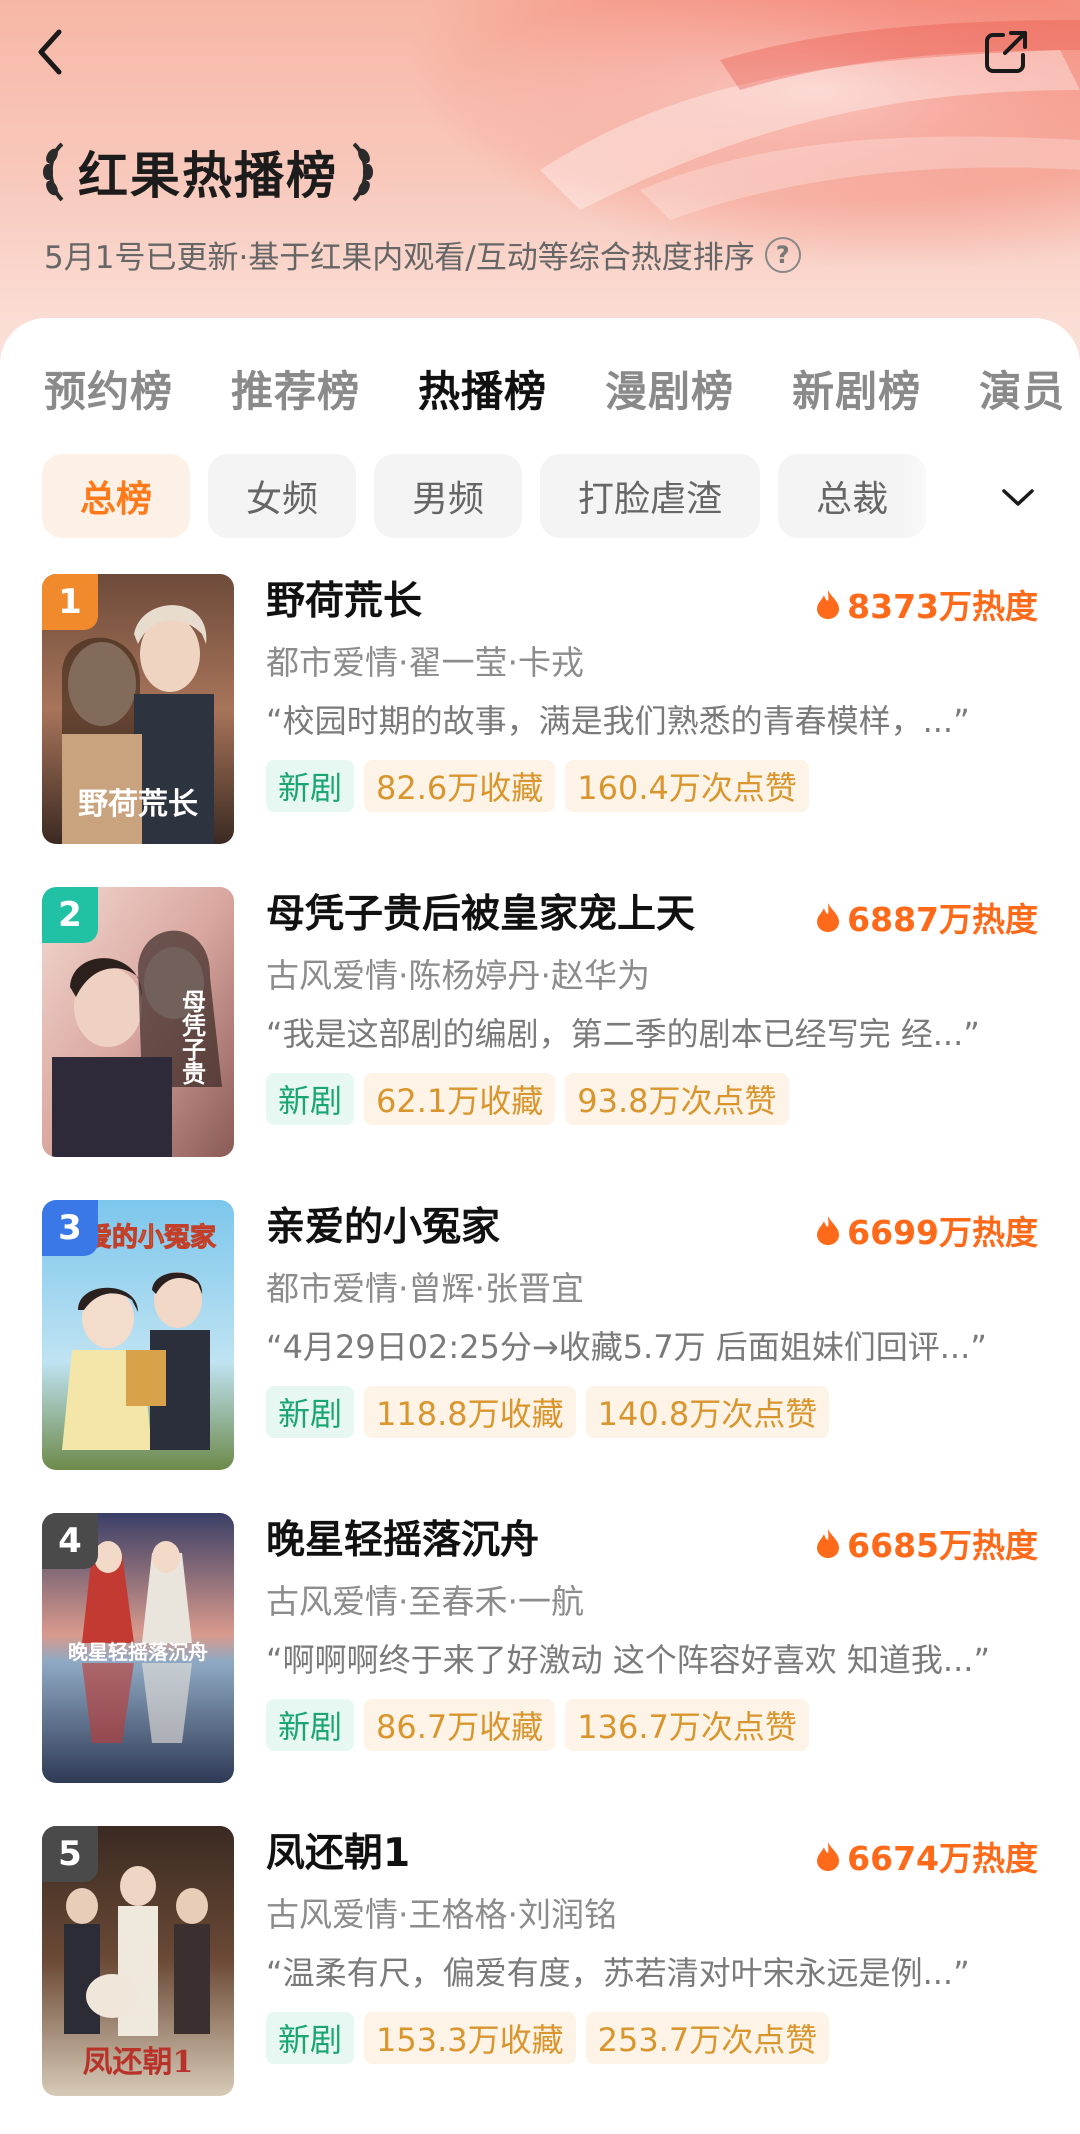  I want to click on poster-image: 母凭子贵 2, so click(138, 1022).